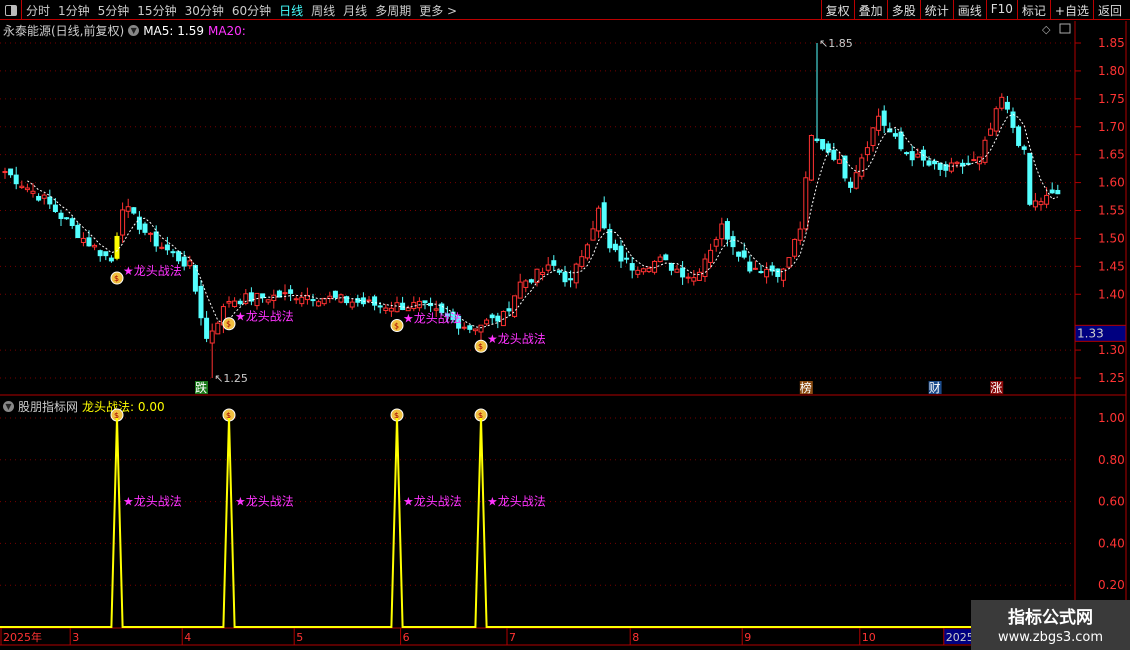 This screenshot has height=650, width=1130. I want to click on y-tick-label: 1.85, so click(1111, 43).